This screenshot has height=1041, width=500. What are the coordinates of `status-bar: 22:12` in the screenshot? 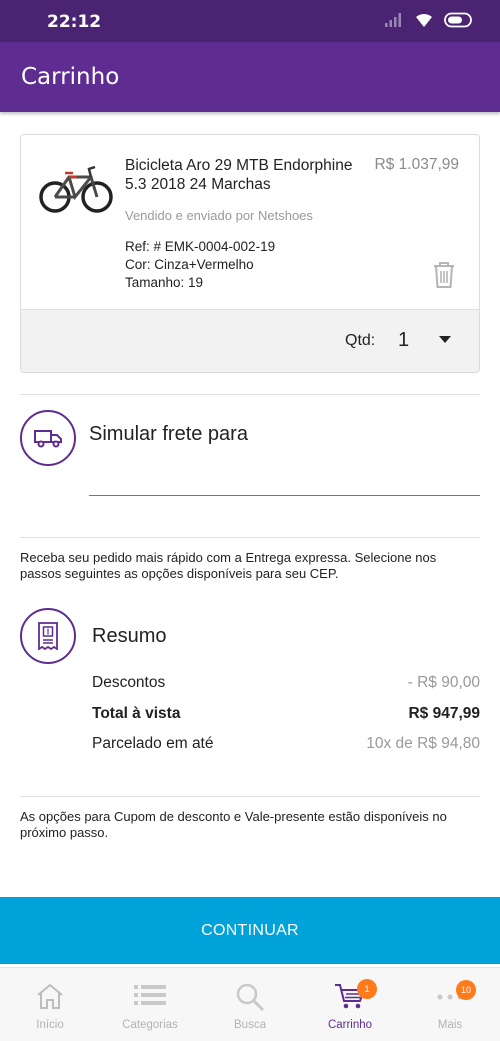 It's located at (250, 21).